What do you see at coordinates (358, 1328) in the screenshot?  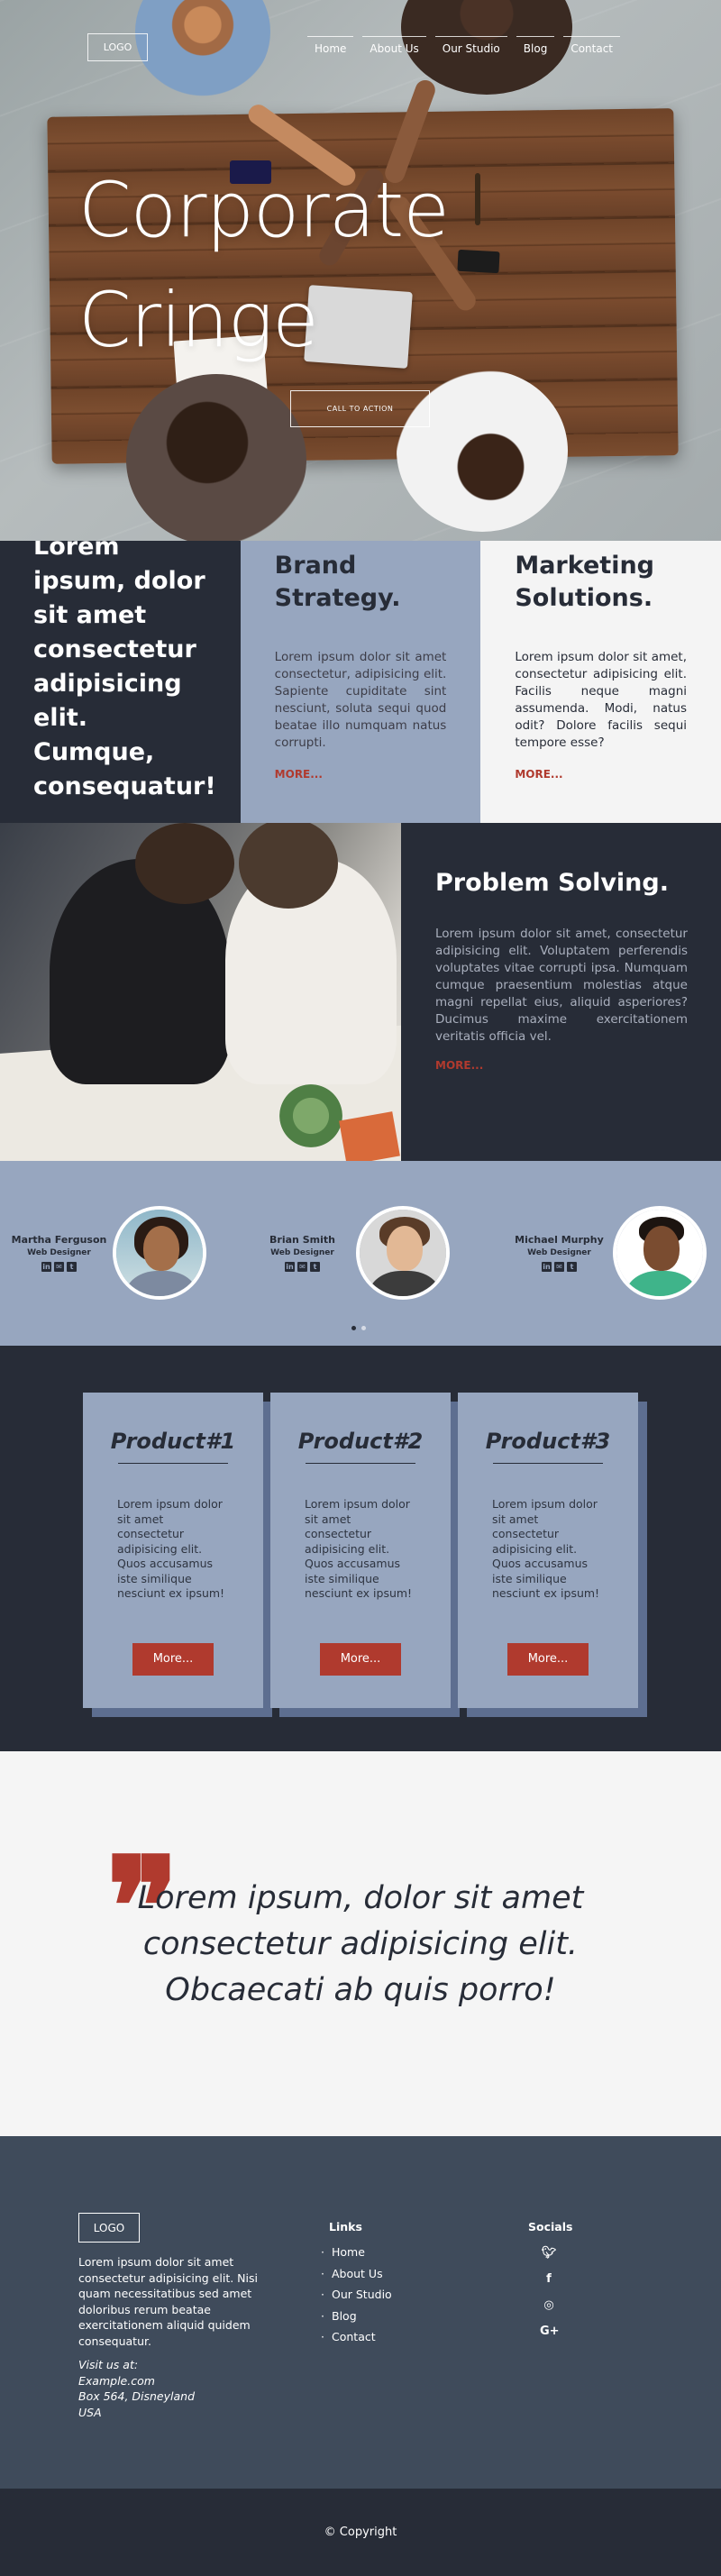 I see `carousel-dots` at bounding box center [358, 1328].